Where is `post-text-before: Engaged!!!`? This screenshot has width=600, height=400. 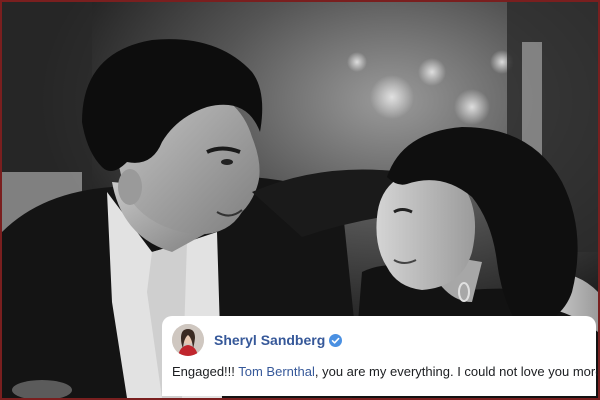
post-text-before: Engaged!!! is located at coordinates (205, 371).